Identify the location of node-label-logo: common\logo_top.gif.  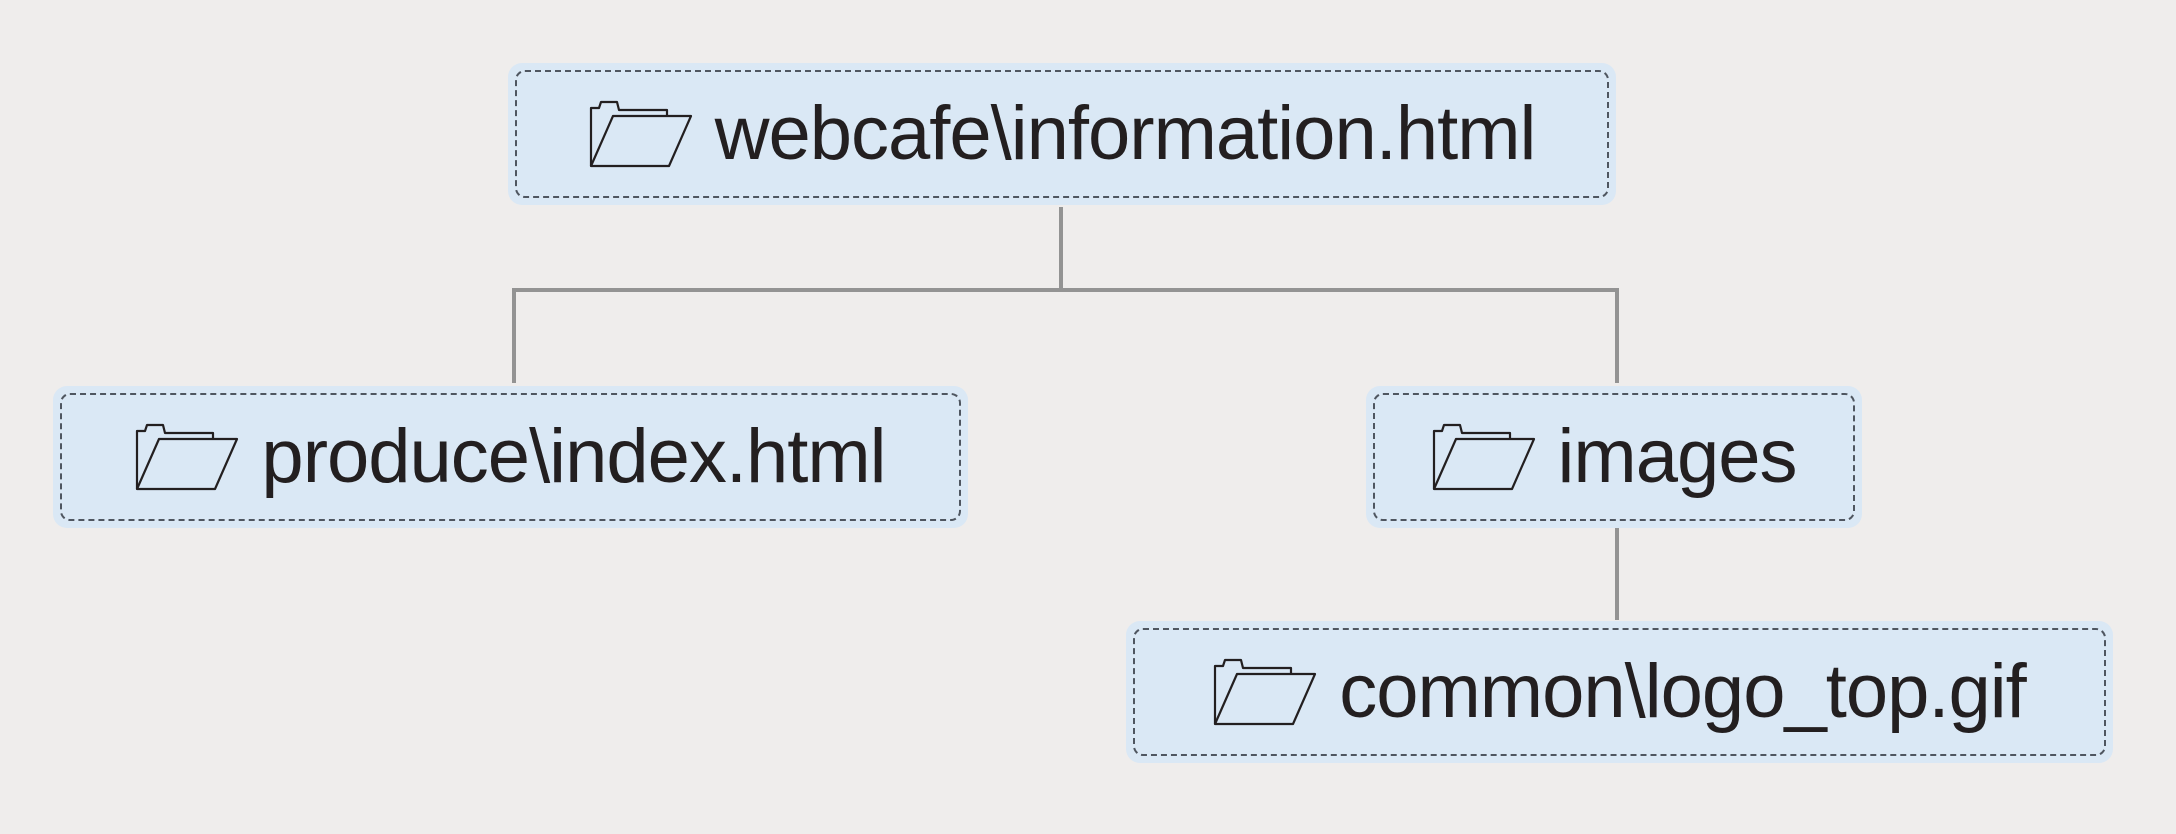
(1683, 691).